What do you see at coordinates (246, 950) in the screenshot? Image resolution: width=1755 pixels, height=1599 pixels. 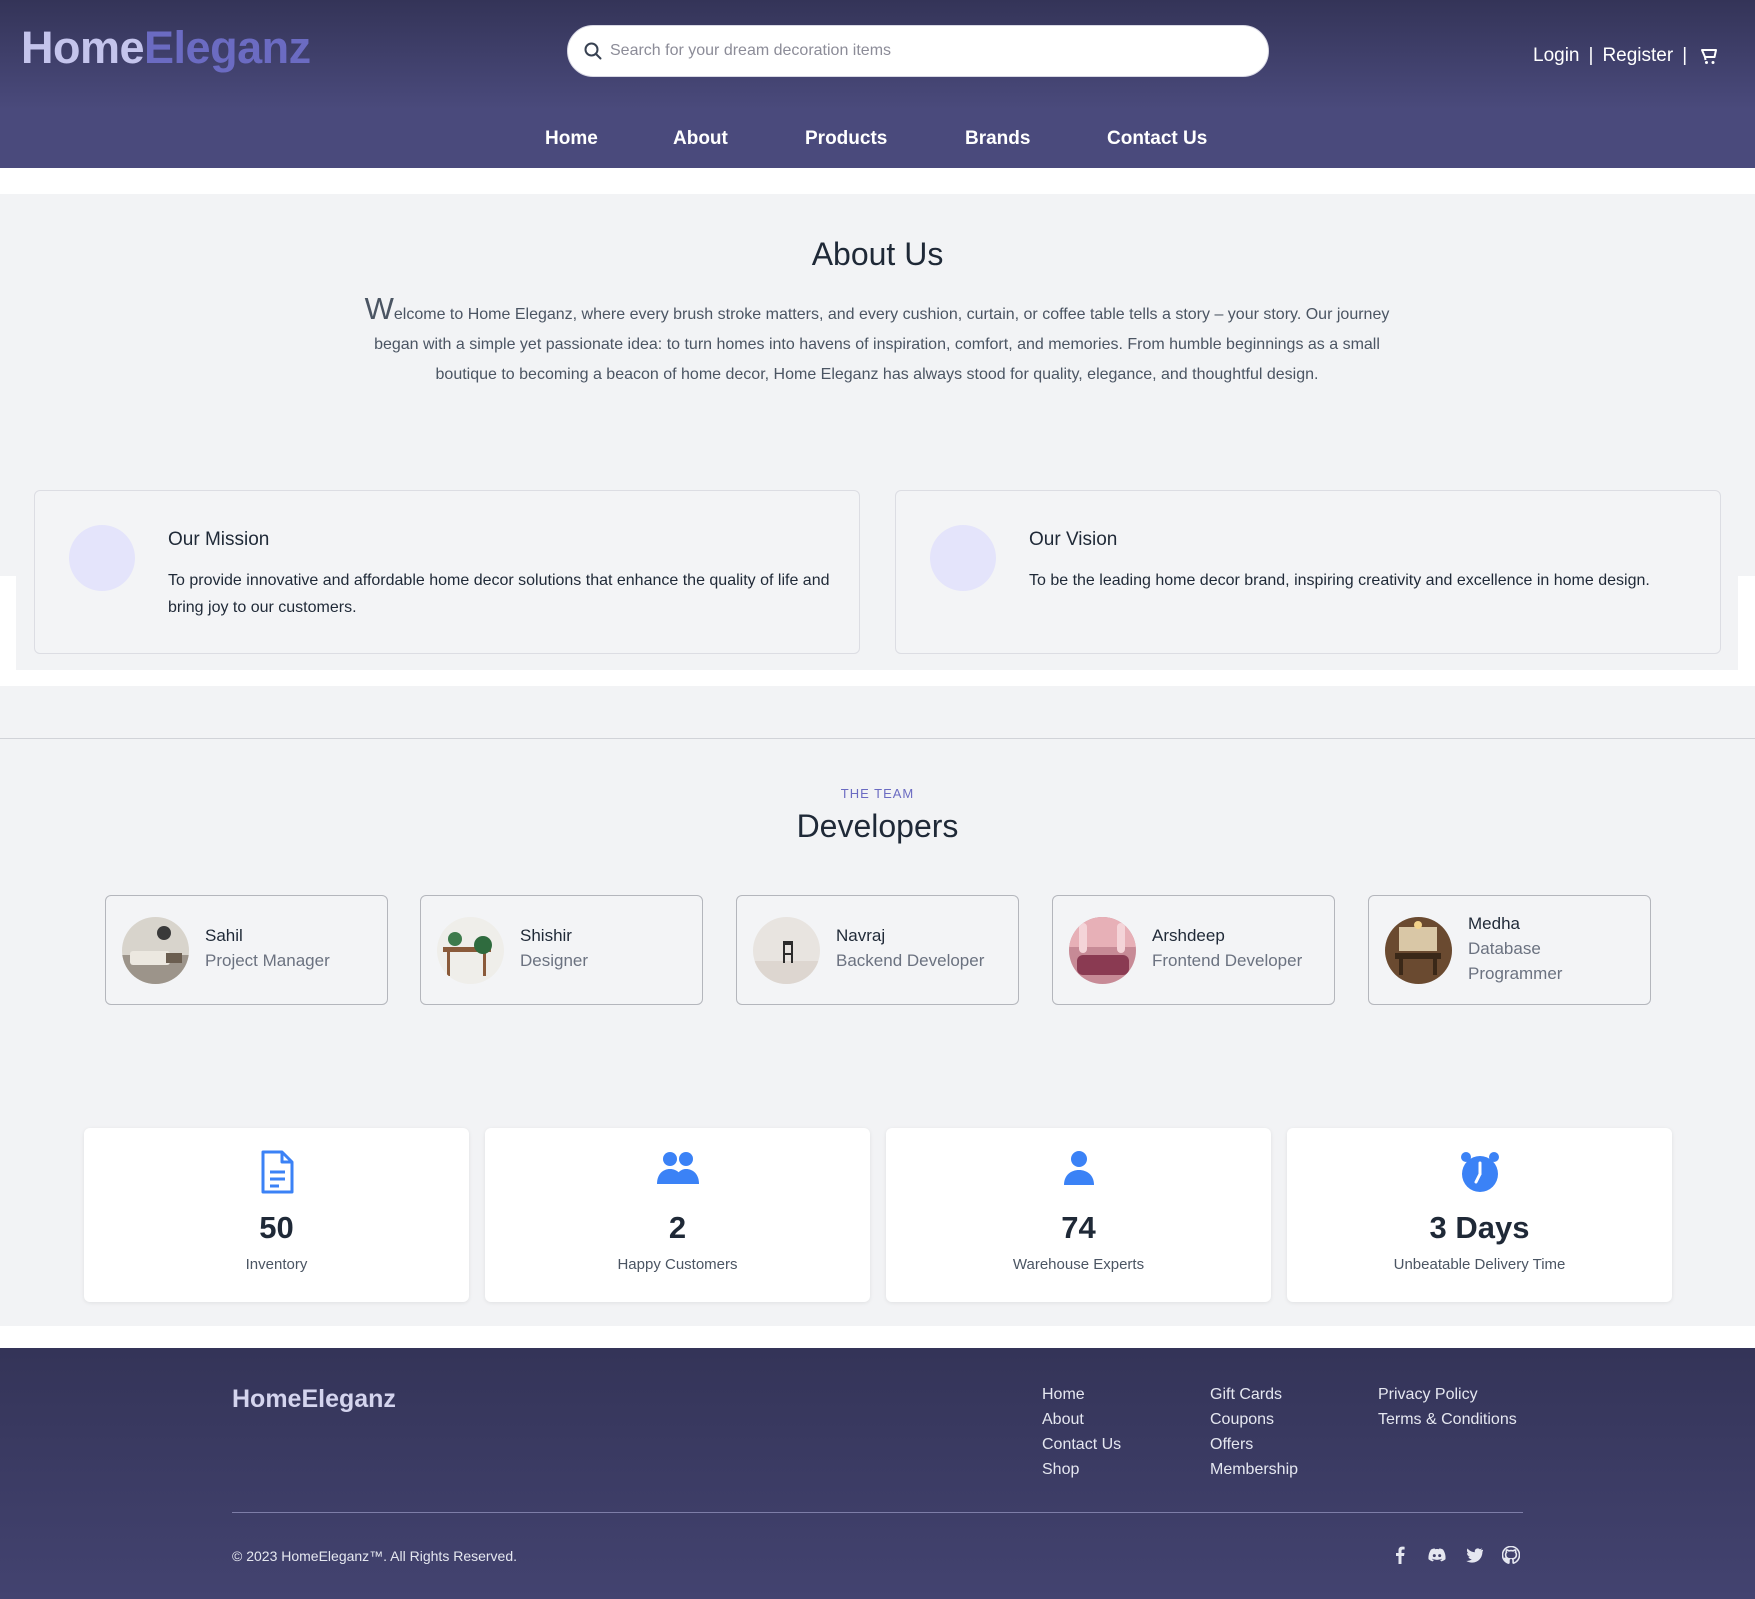 I see `developer-card: Sahil Project Manager` at bounding box center [246, 950].